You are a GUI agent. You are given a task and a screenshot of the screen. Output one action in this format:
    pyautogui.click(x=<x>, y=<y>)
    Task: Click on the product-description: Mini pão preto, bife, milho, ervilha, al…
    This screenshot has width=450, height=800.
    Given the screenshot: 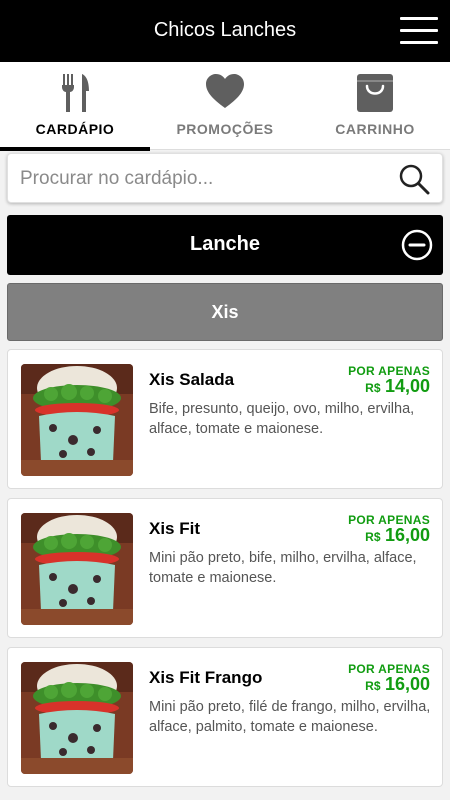 What is the action you would take?
    pyautogui.click(x=283, y=568)
    